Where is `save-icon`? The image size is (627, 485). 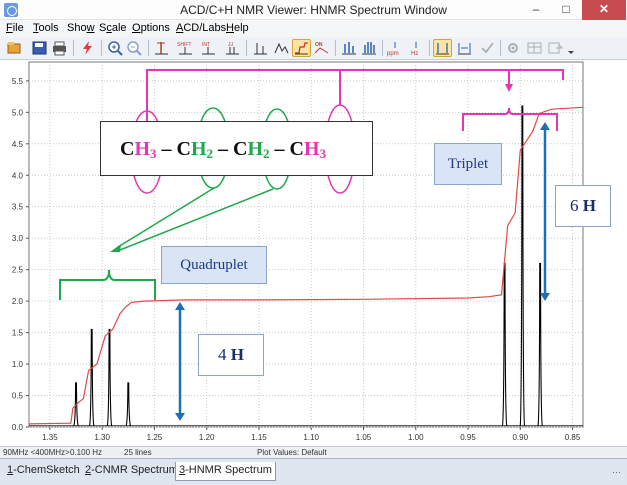
save-icon is located at coordinates (39, 48).